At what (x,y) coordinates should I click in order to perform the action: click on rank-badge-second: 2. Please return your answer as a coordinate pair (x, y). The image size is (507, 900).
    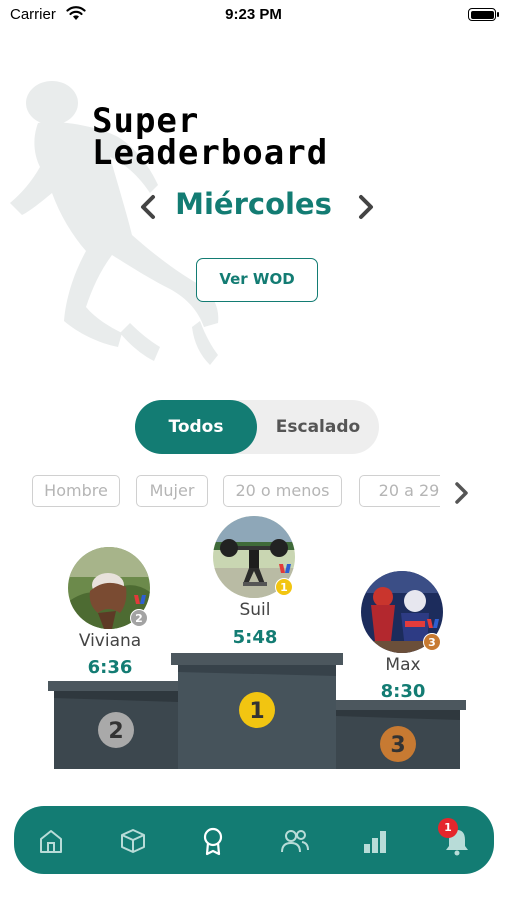
    Looking at the image, I should click on (139, 618).